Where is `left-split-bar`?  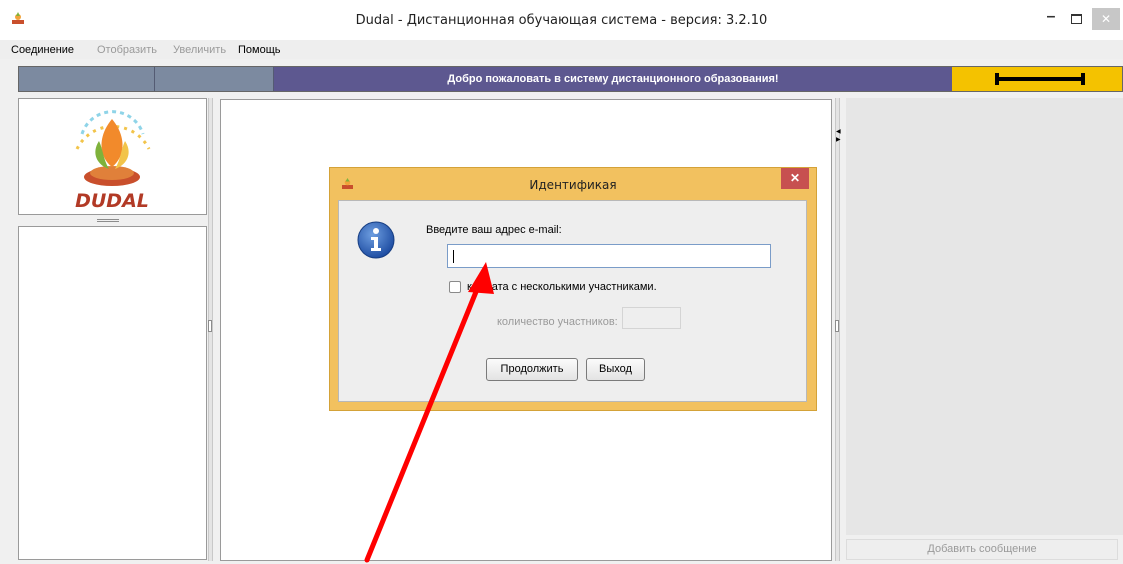
left-split-bar is located at coordinates (210, 329).